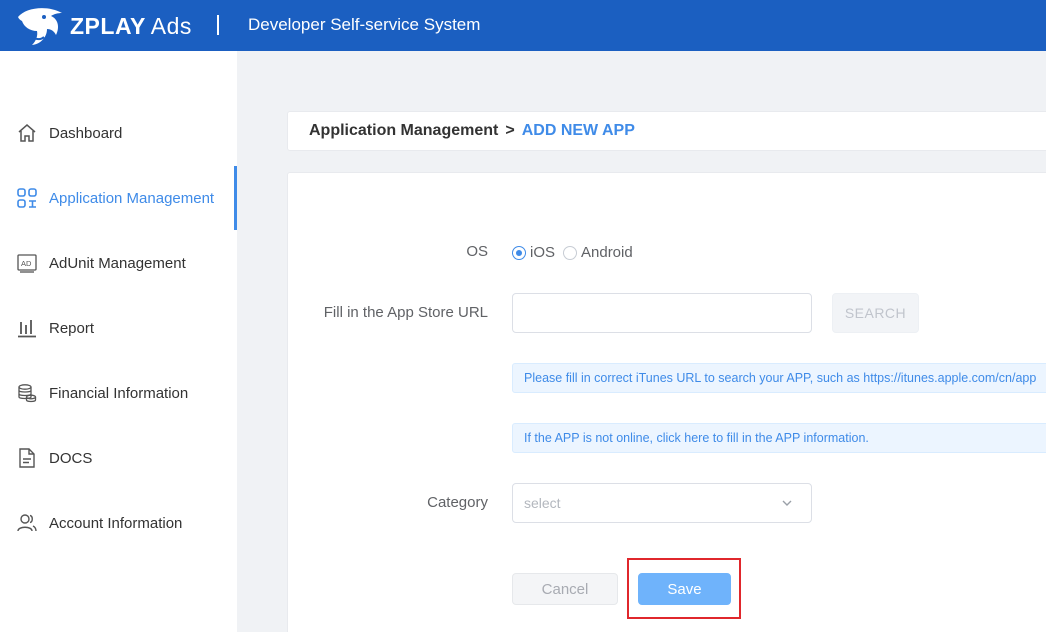 Image resolution: width=1046 pixels, height=632 pixels. Describe the element at coordinates (72, 328) in the screenshot. I see `sidebar-item-label: Report` at that location.